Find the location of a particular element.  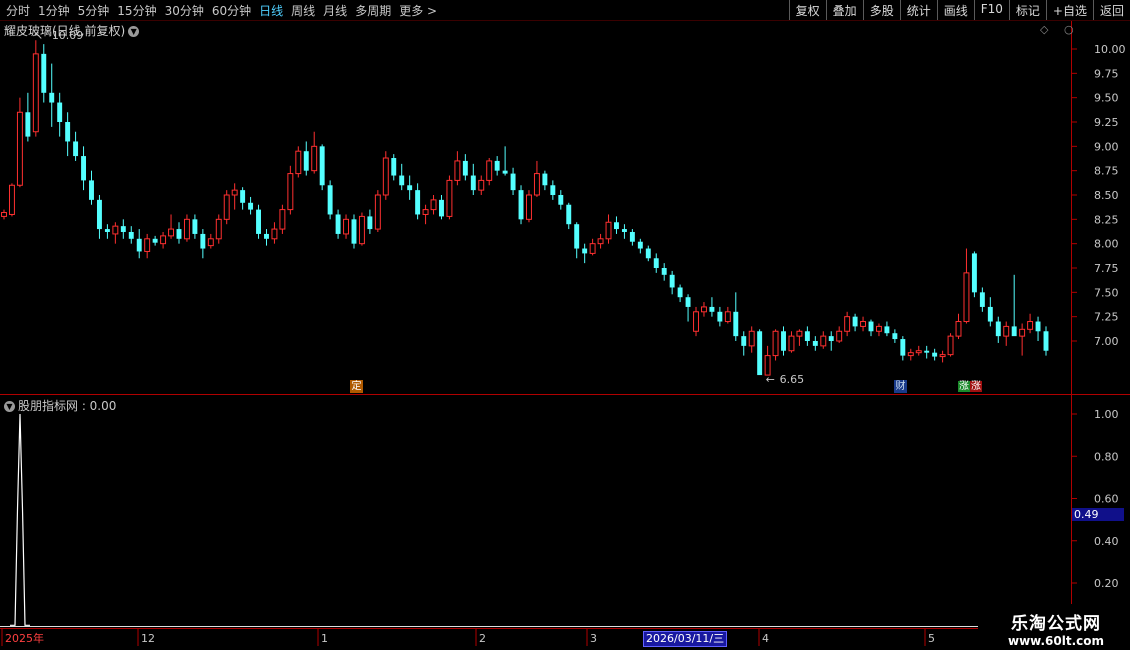

event-badge-cai: 财 is located at coordinates (900, 386).